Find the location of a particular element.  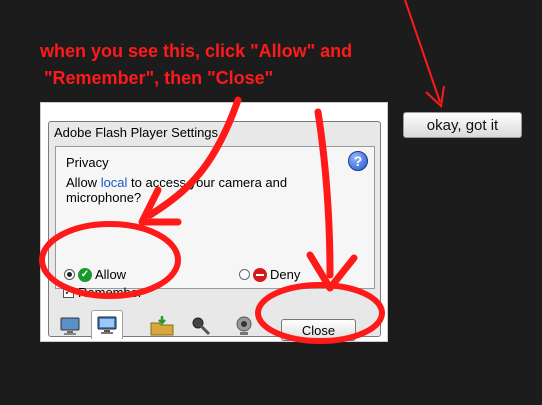

microphone-icon is located at coordinates (201, 326).